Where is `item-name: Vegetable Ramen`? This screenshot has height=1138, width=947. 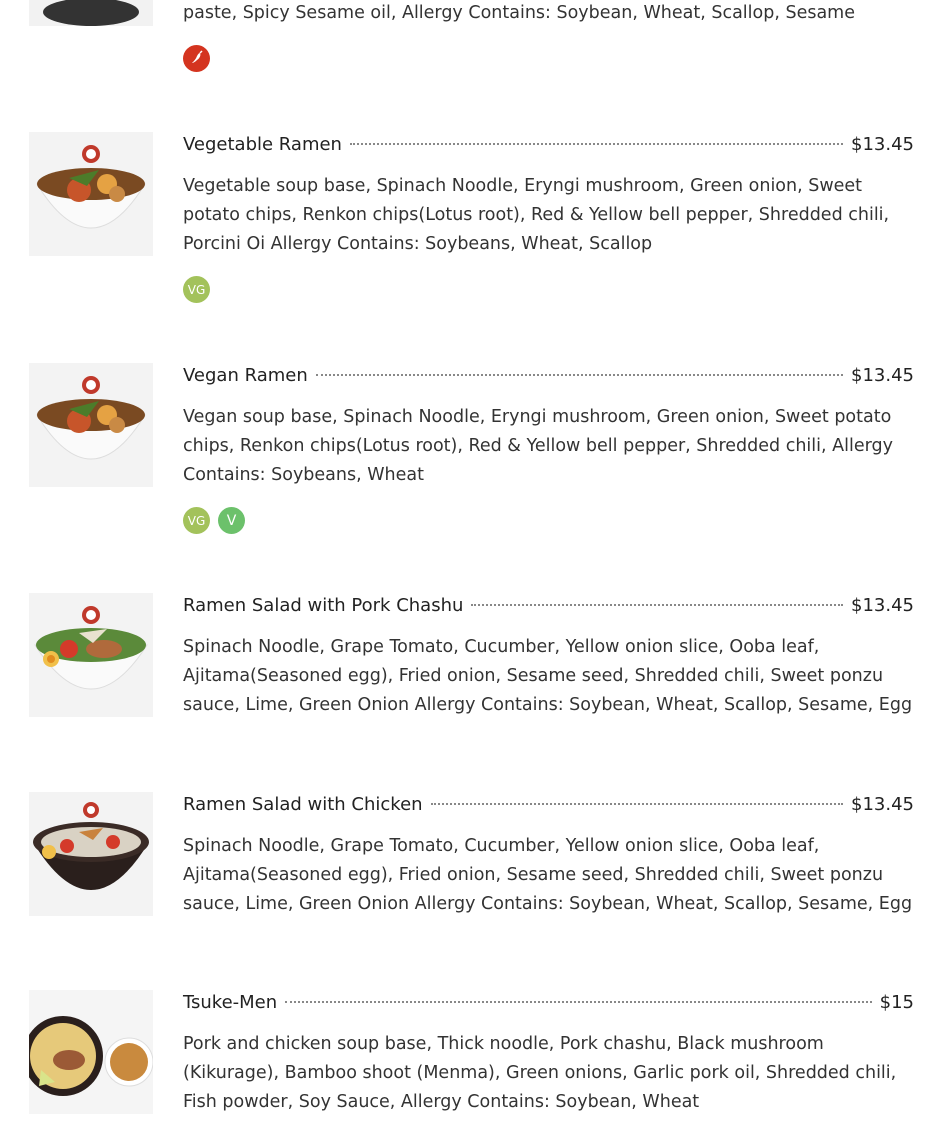 item-name: Vegetable Ramen is located at coordinates (262, 144).